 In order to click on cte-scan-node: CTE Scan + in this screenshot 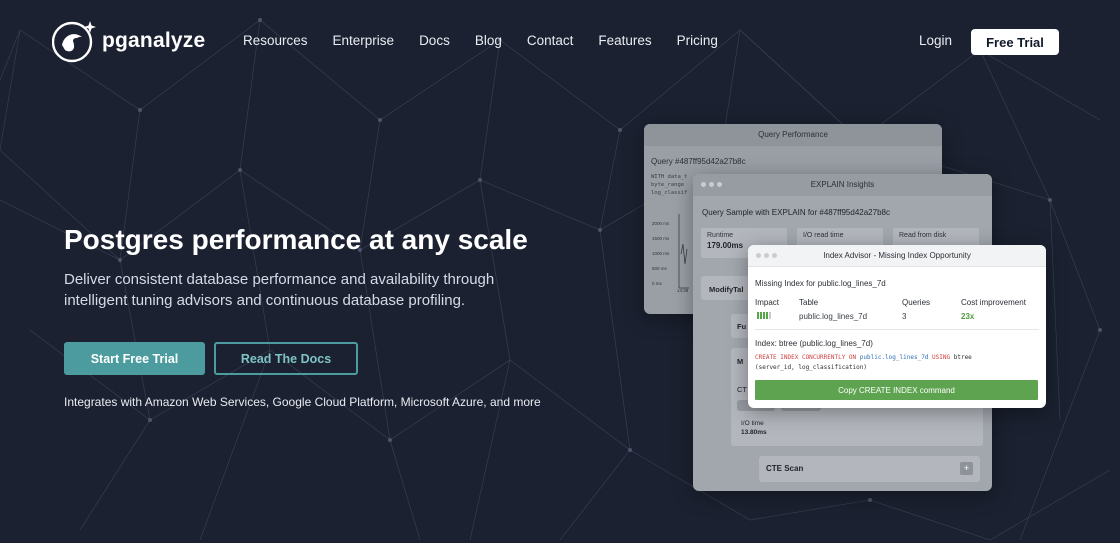, I will do `click(869, 469)`.